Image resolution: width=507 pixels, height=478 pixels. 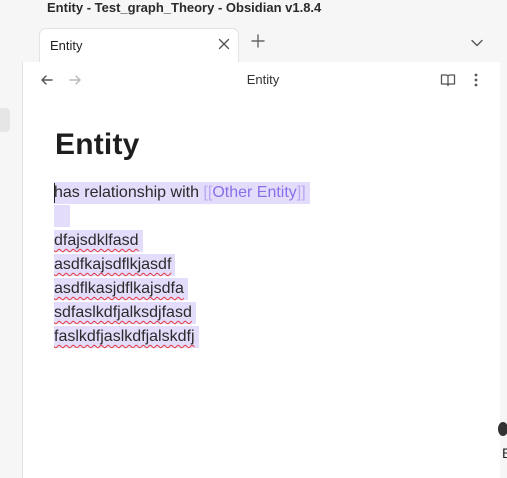 I want to click on editor-line: has relationship with [[Other Entity]], so click(x=182, y=193).